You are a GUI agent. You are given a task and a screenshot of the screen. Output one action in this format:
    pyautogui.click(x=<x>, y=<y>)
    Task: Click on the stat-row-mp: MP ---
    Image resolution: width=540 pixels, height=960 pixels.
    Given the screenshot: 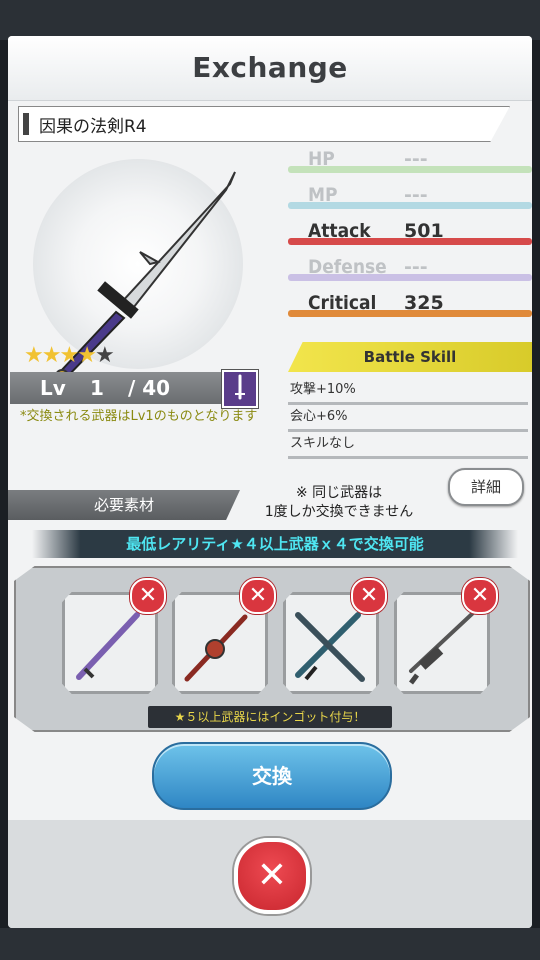 What is the action you would take?
    pyautogui.click(x=405, y=200)
    